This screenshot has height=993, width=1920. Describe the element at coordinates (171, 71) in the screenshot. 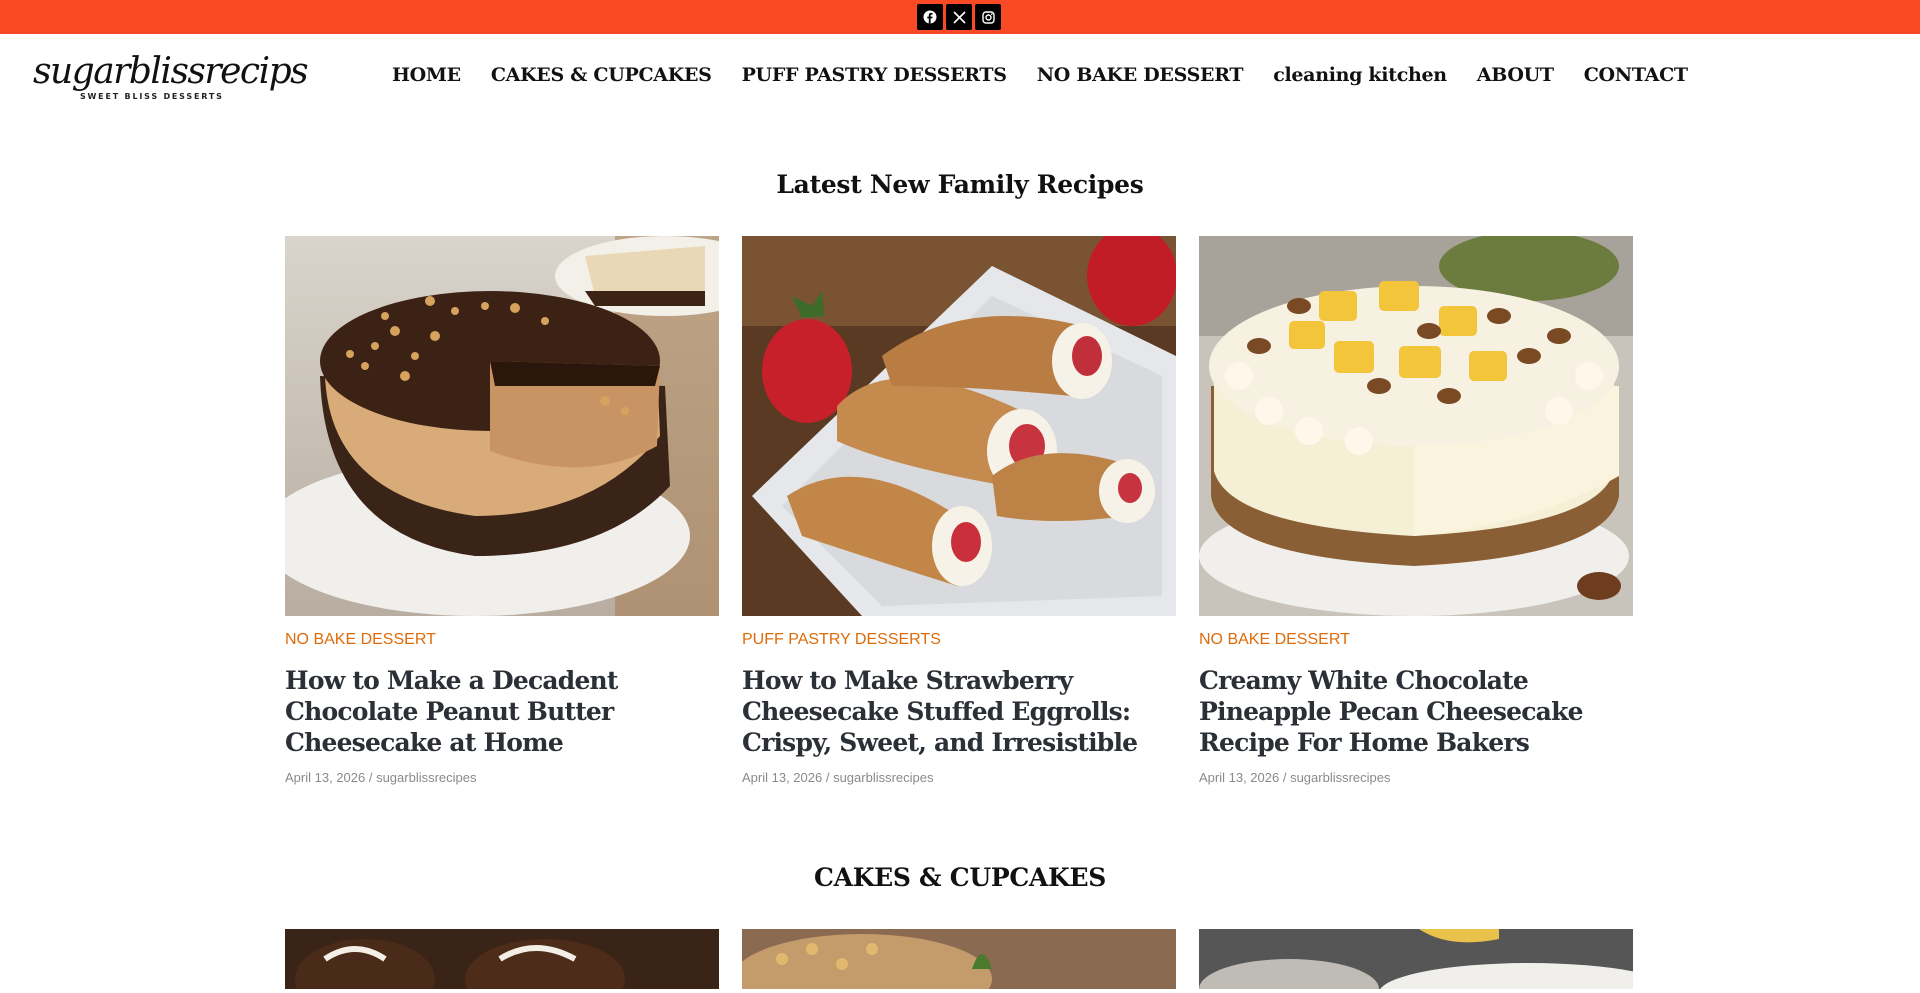

I see `logo-wordmark: sugarblissrecips` at that location.